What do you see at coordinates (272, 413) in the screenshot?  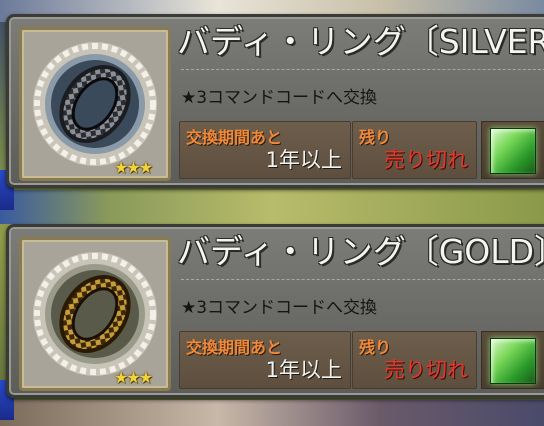 I see `background-bottom` at bounding box center [272, 413].